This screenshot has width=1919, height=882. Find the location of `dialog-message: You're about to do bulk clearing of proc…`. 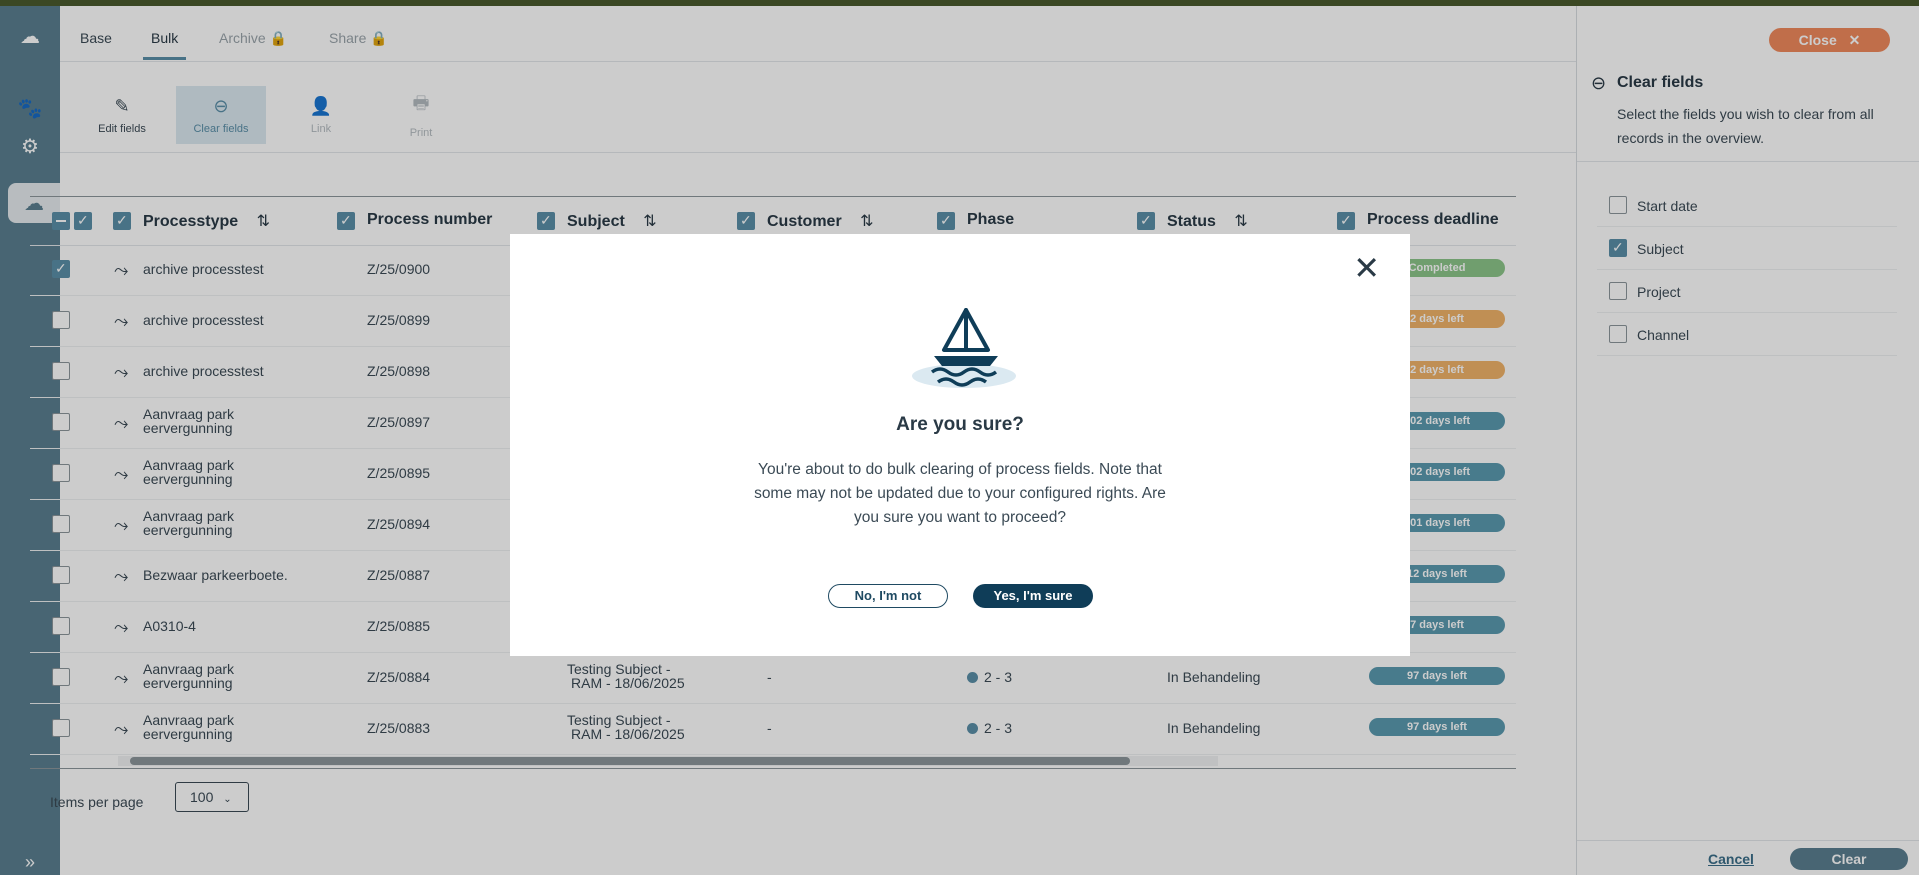

dialog-message: You're about to do bulk clearing of proc… is located at coordinates (960, 493).